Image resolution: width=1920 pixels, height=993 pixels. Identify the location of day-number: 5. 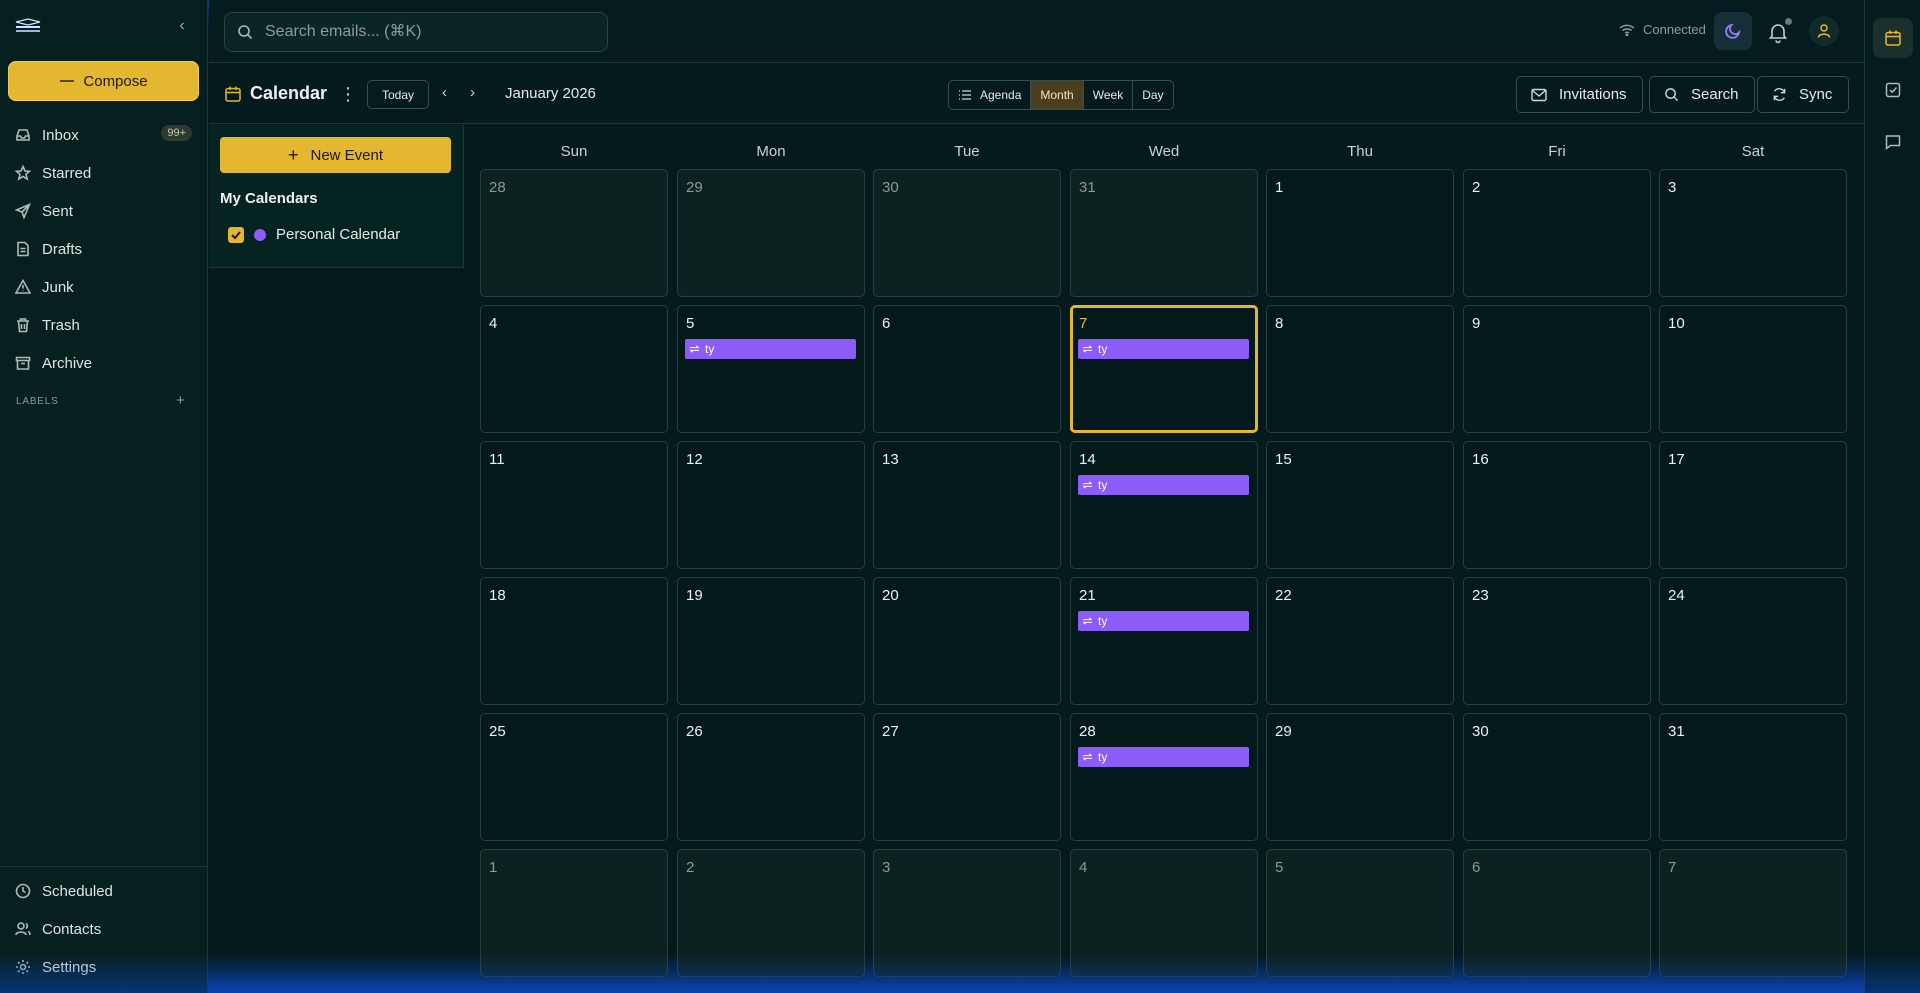
(690, 323).